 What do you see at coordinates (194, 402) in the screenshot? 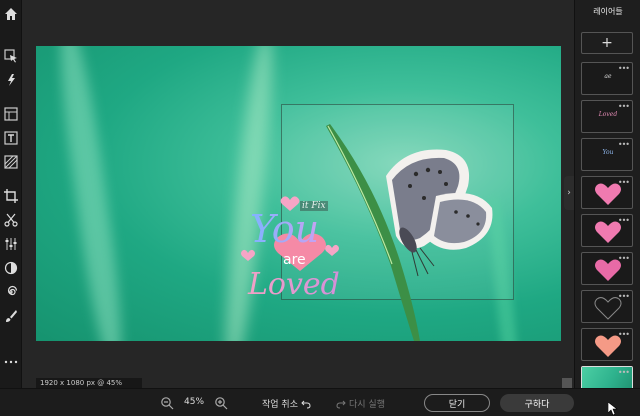
I see `zoom-level: 45%` at bounding box center [194, 402].